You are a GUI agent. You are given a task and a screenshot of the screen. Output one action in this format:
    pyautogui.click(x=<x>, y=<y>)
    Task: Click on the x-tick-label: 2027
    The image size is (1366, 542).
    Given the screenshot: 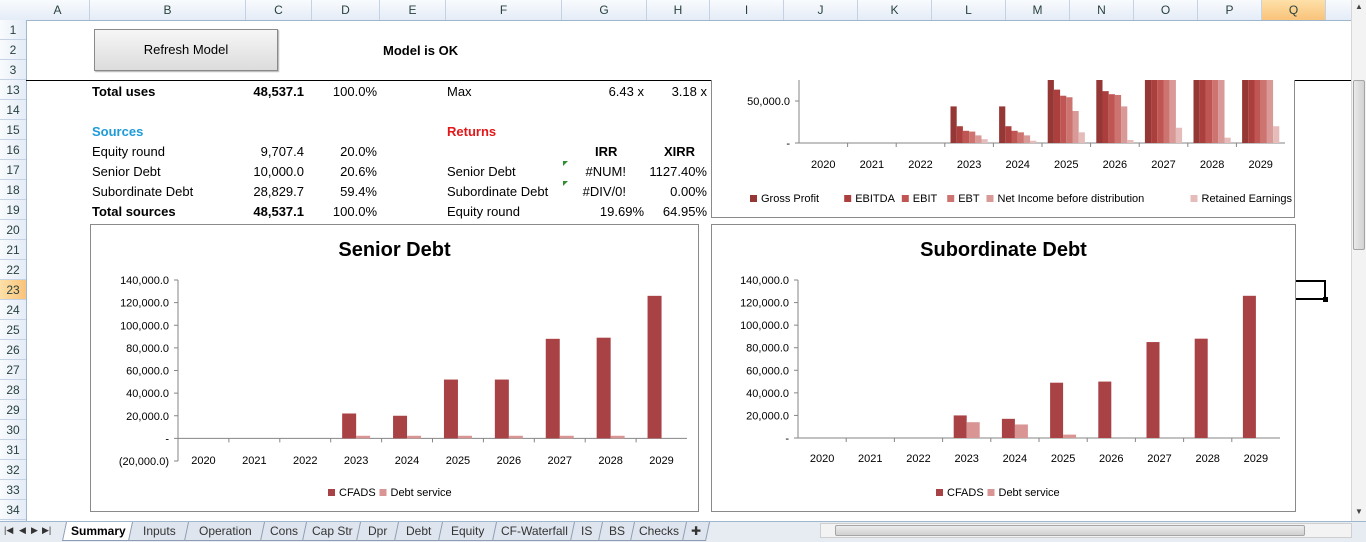 What is the action you would take?
    pyautogui.click(x=560, y=461)
    